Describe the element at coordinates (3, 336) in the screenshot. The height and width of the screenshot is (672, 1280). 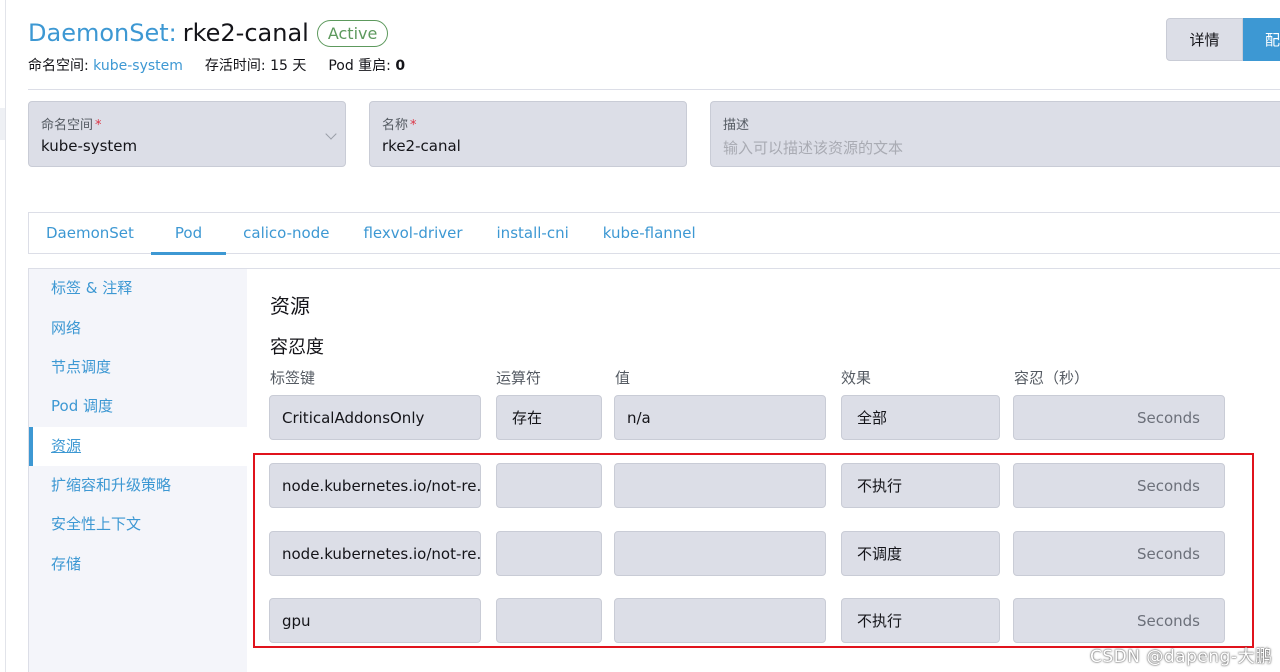
I see `left-edge-strip` at that location.